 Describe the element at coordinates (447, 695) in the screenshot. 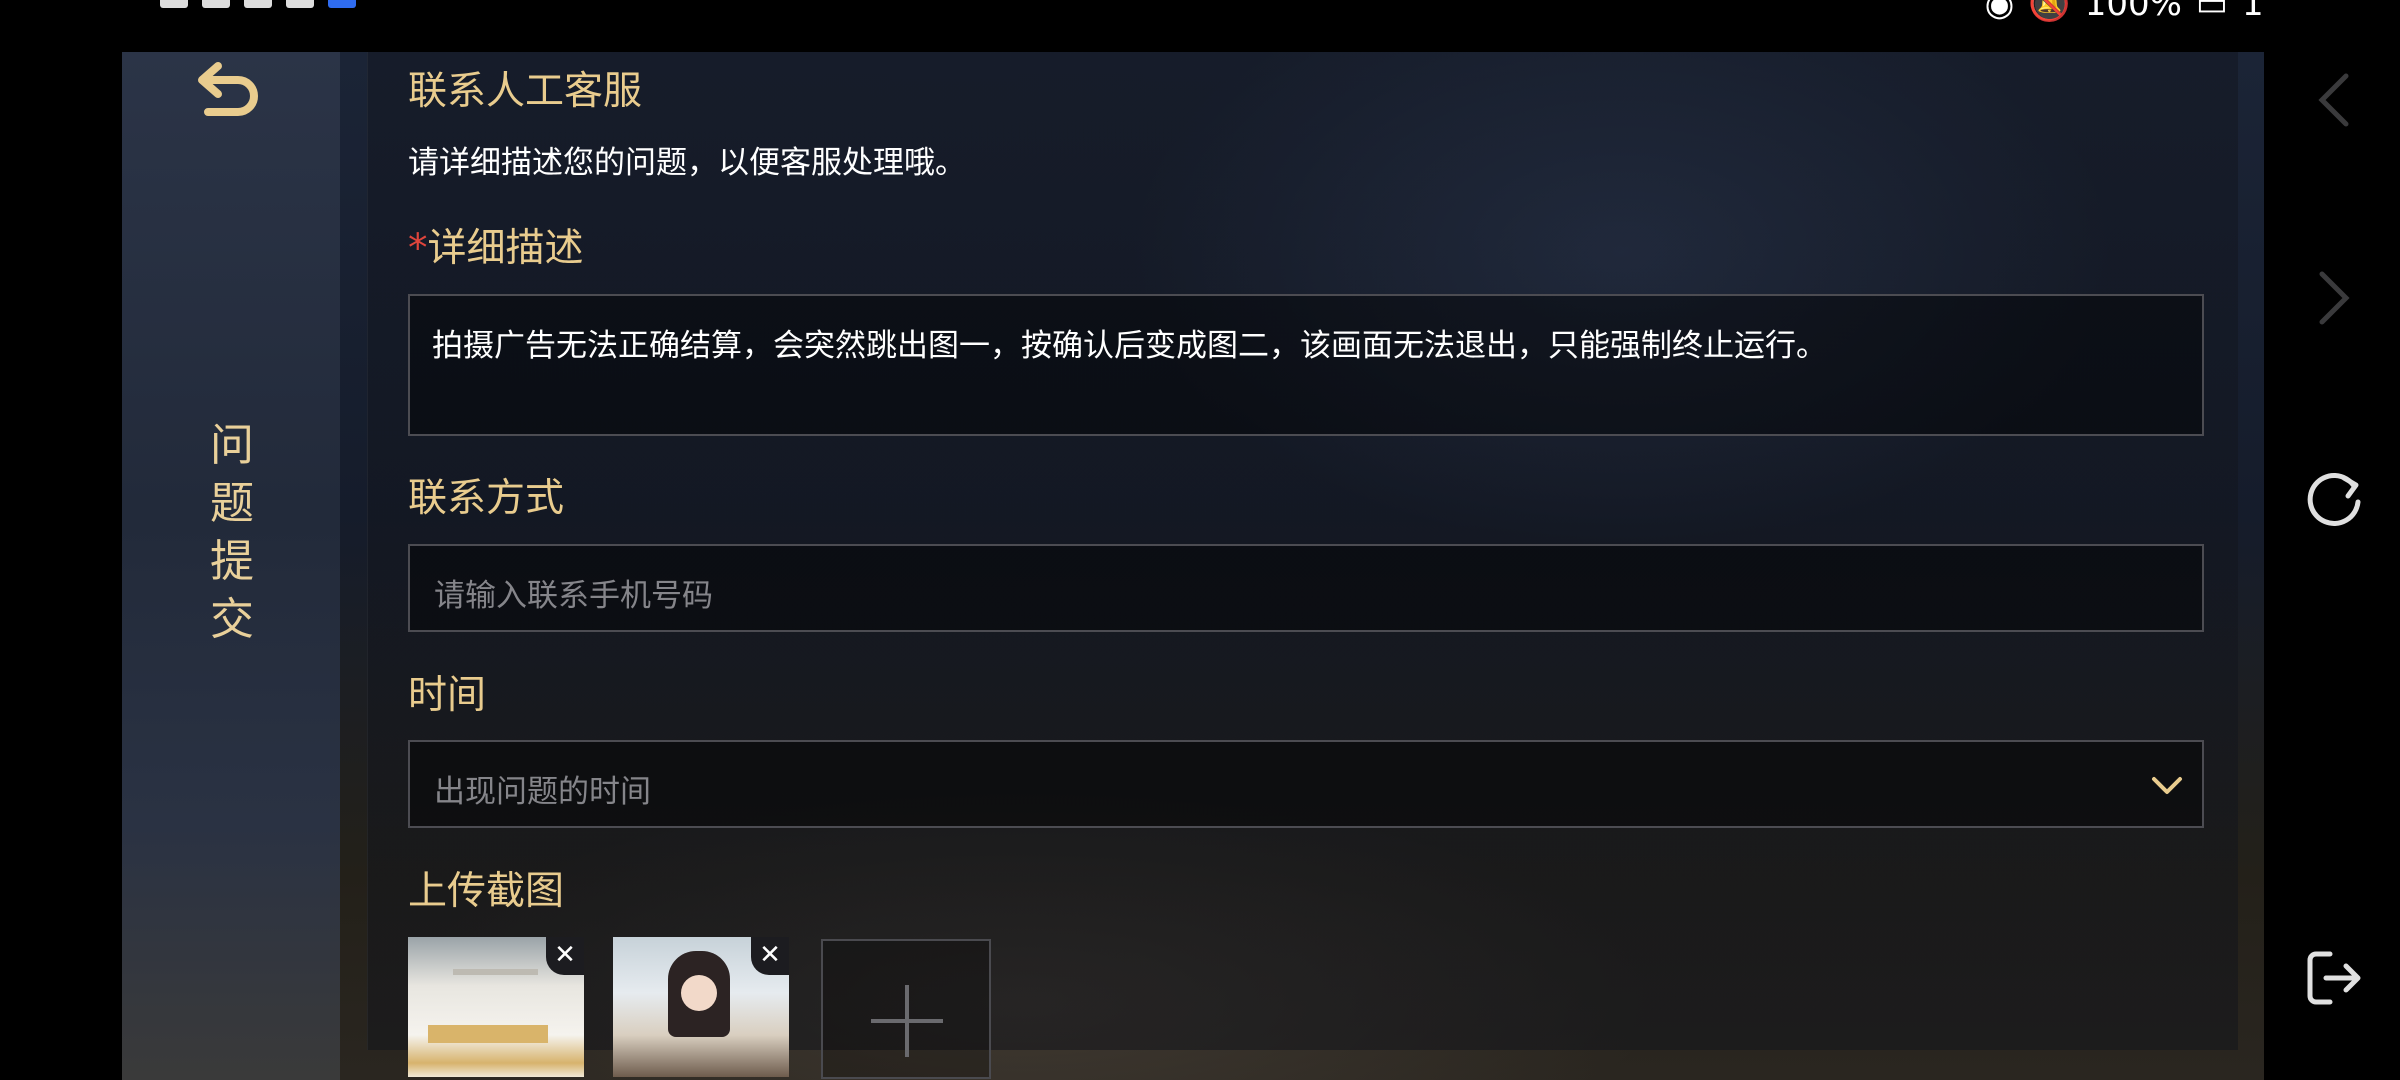

I see `time-label: 时间` at that location.